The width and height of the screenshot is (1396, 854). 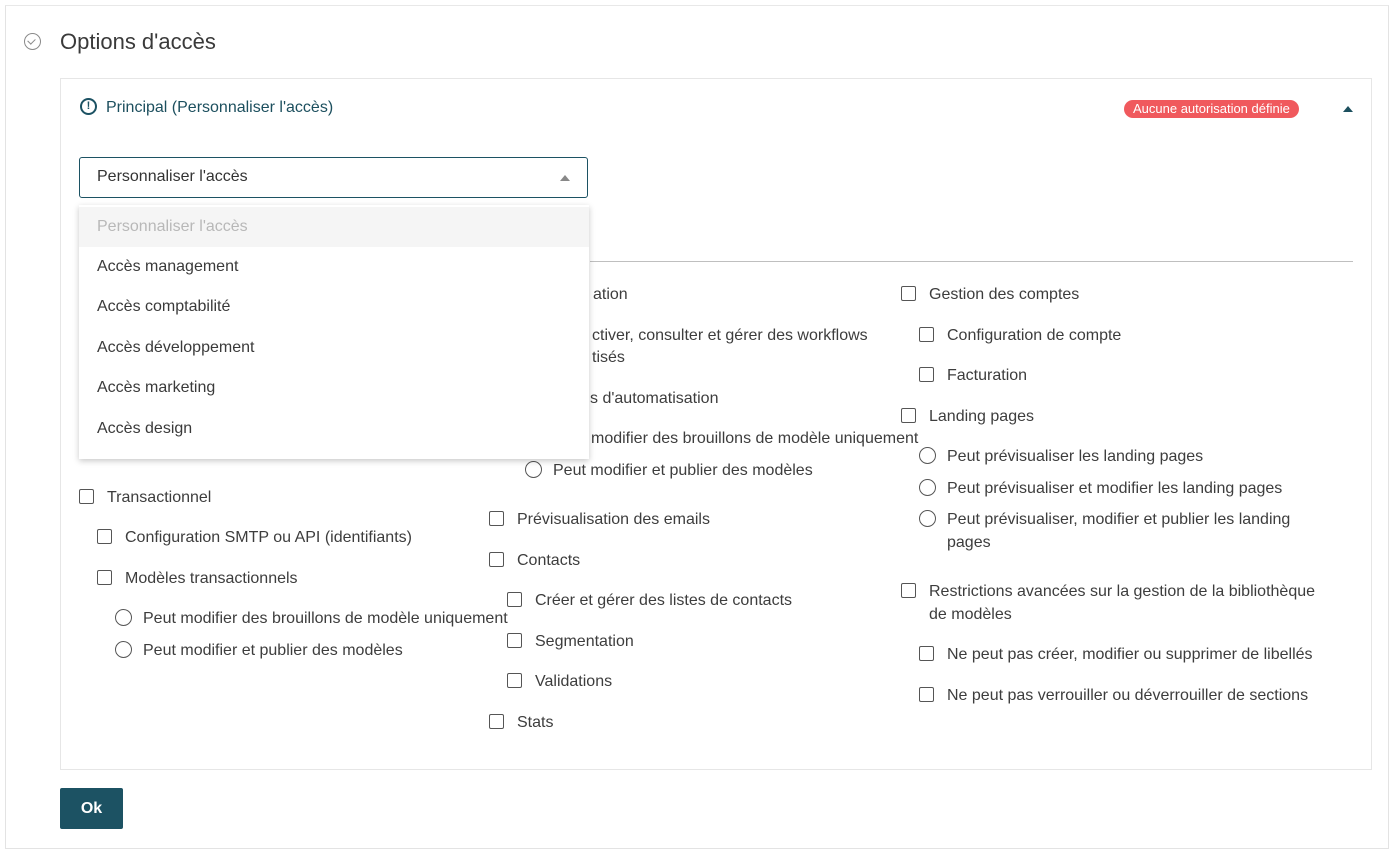 What do you see at coordinates (981, 416) in the screenshot?
I see `option-label: Landing pages` at bounding box center [981, 416].